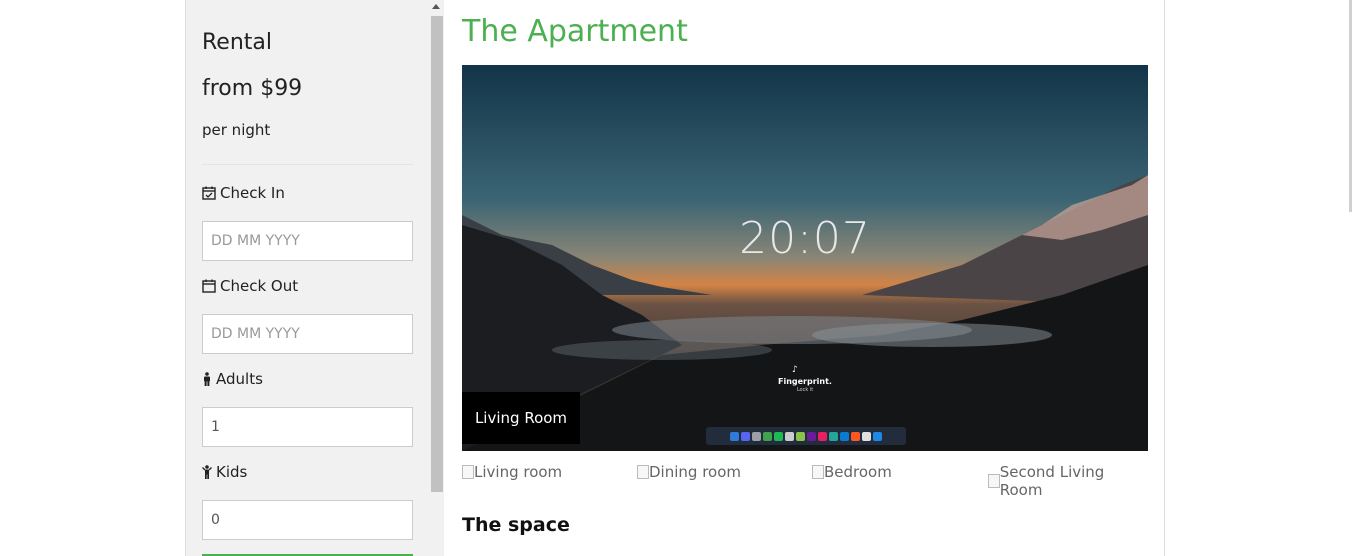 The height and width of the screenshot is (556, 1352). I want to click on thumbnail-alt-text: Second Living Room, so click(1052, 481).